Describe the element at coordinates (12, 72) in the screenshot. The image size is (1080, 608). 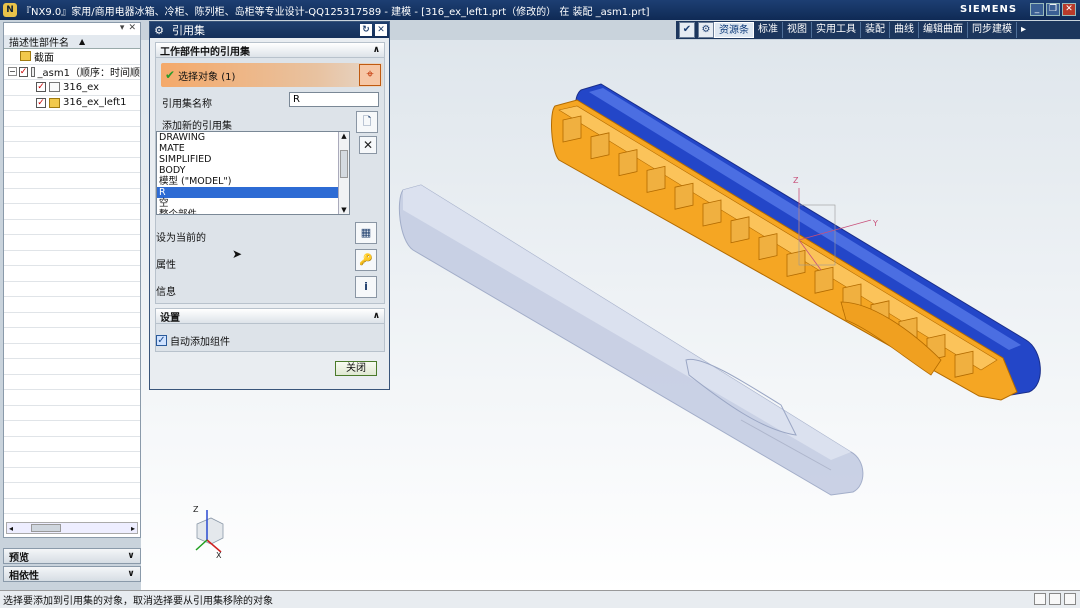
I see `collapse-icon: −` at that location.